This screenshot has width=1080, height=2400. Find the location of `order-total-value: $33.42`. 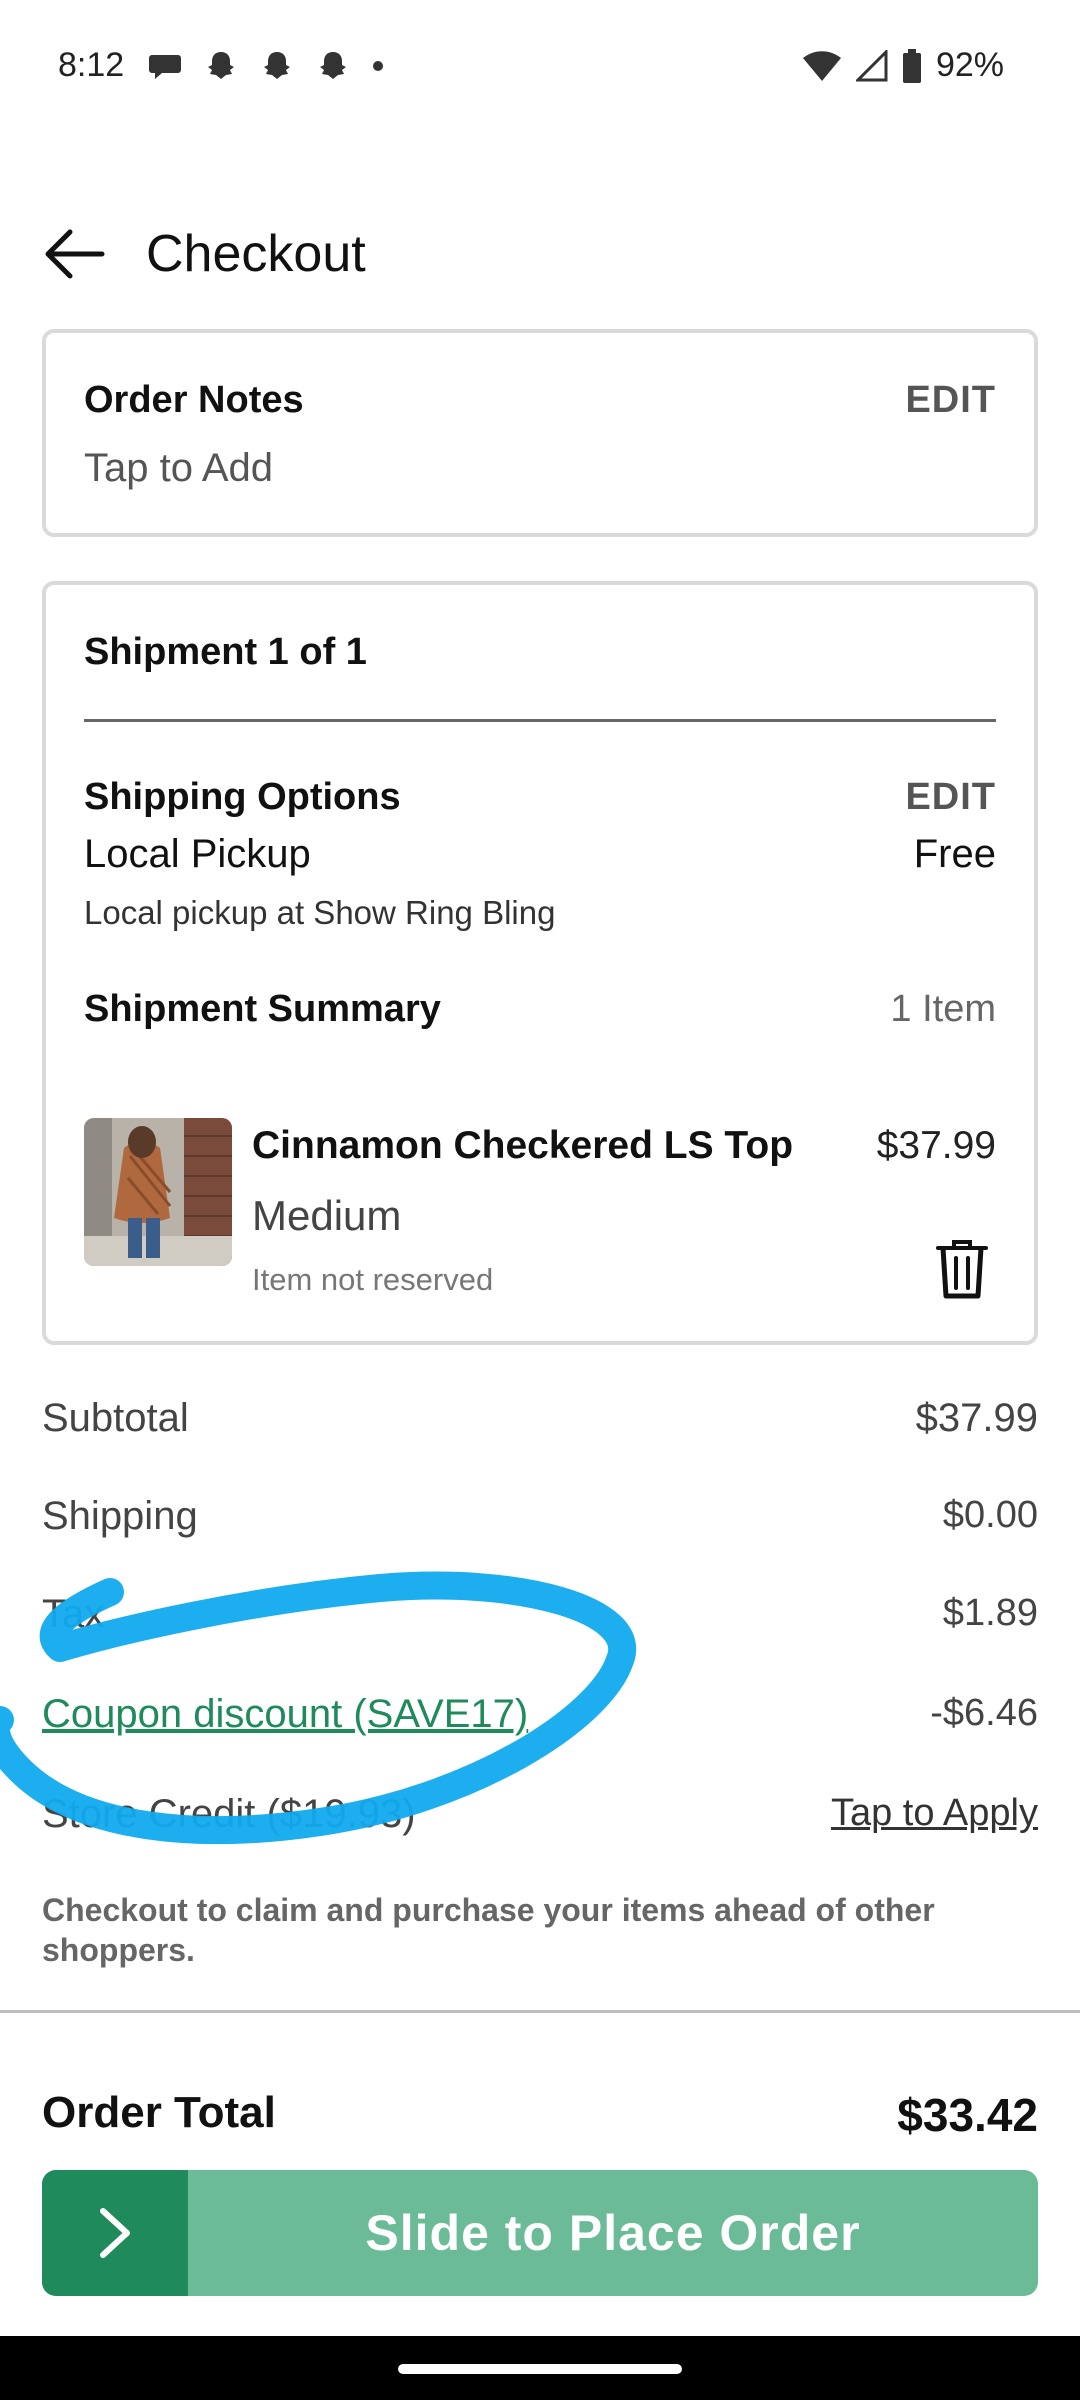

order-total-value: $33.42 is located at coordinates (967, 2115).